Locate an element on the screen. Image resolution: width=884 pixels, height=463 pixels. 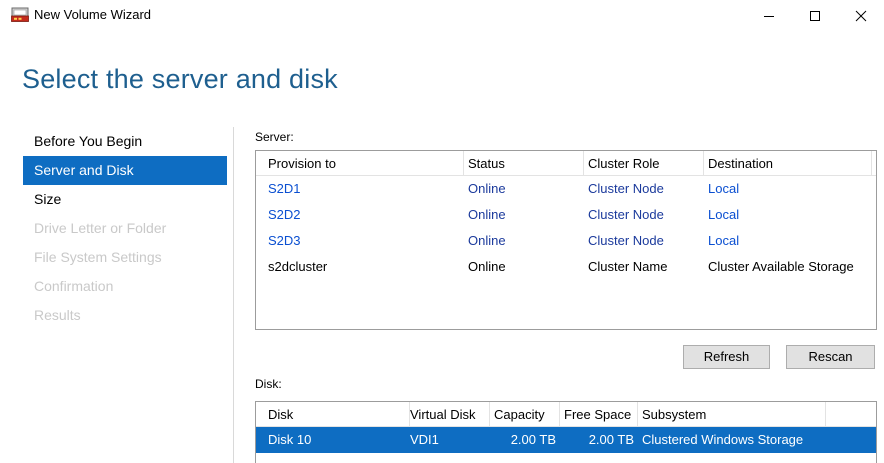
server-row: S2D2 Online Cluster Node Local is located at coordinates (566, 215).